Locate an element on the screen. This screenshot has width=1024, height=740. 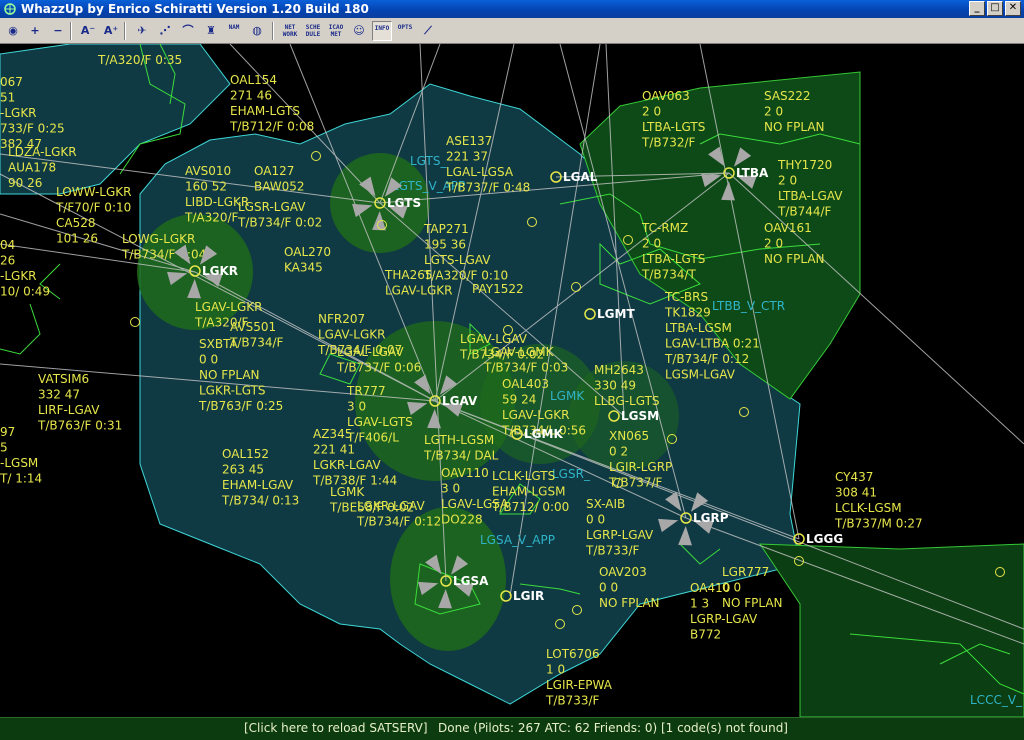
flight-label-line: T/B737/F 0:06 is located at coordinates (378, 368).